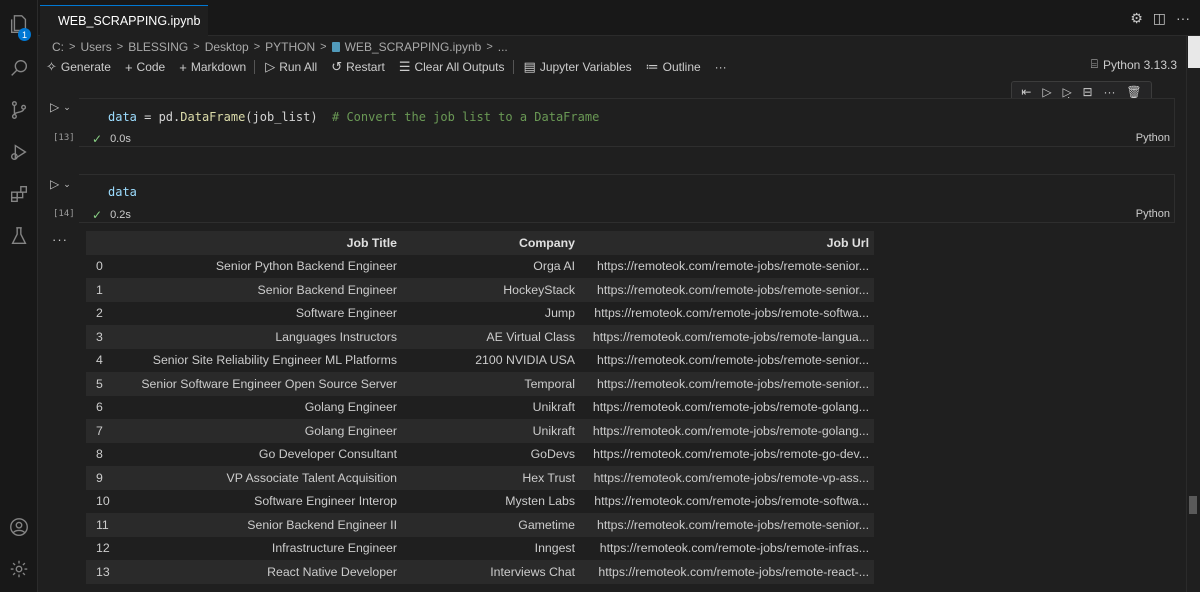  I want to click on generate-label: Generate, so click(85, 67).